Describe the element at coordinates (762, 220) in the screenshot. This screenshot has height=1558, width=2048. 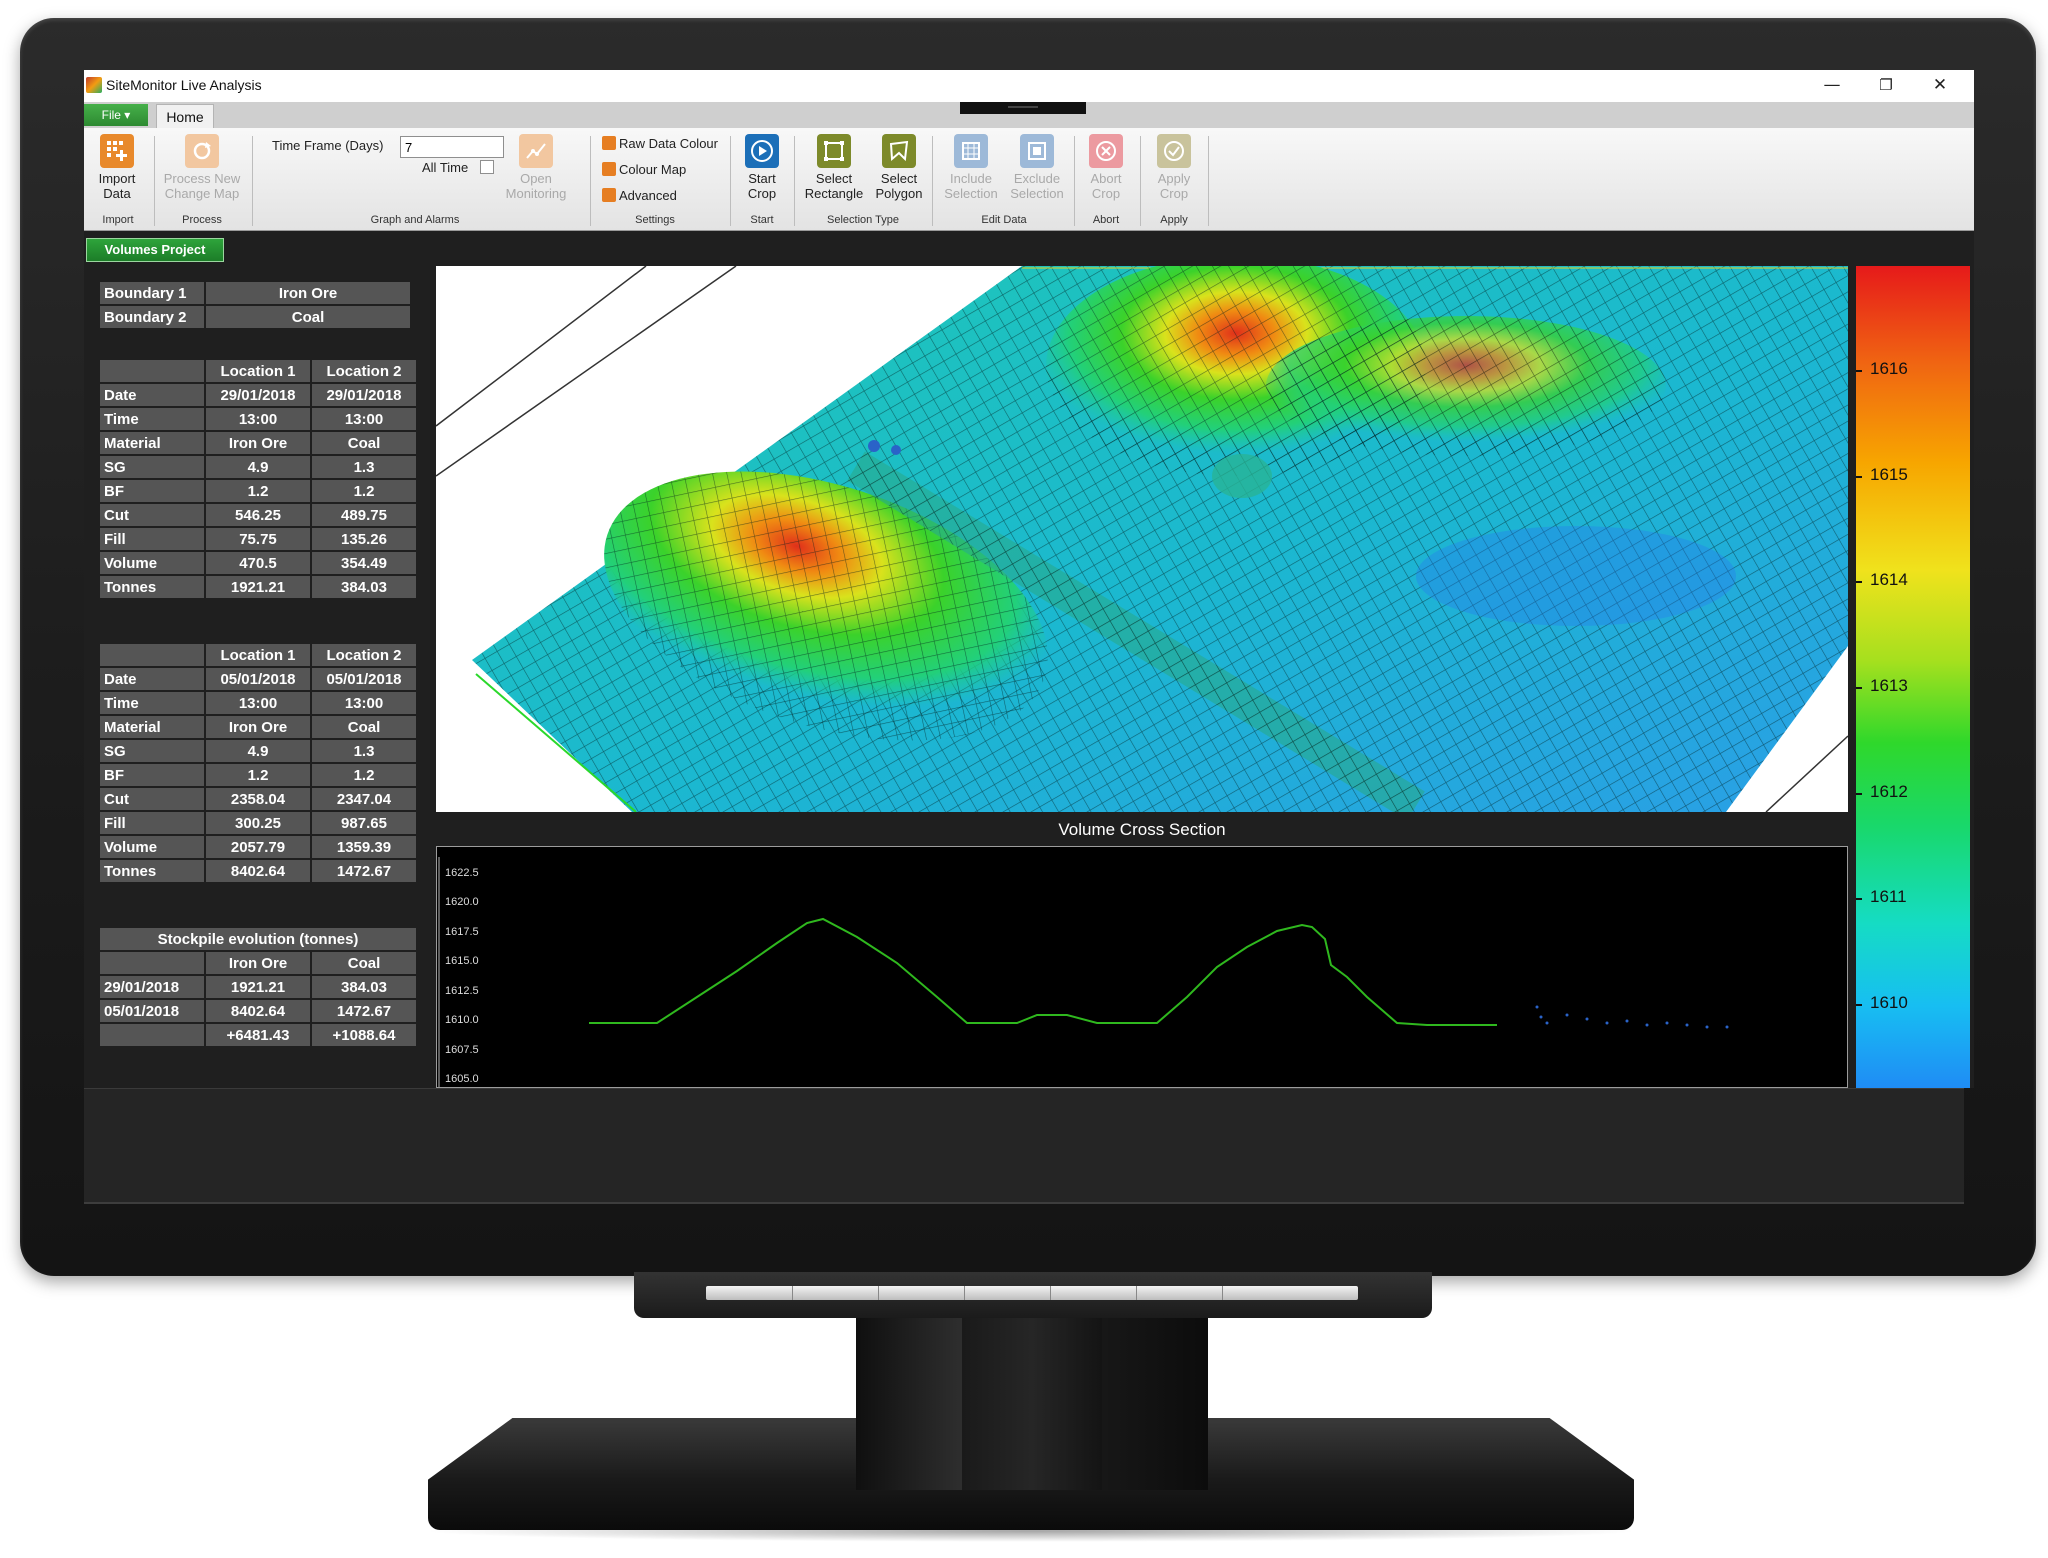
I see `group-label-start: Start` at that location.